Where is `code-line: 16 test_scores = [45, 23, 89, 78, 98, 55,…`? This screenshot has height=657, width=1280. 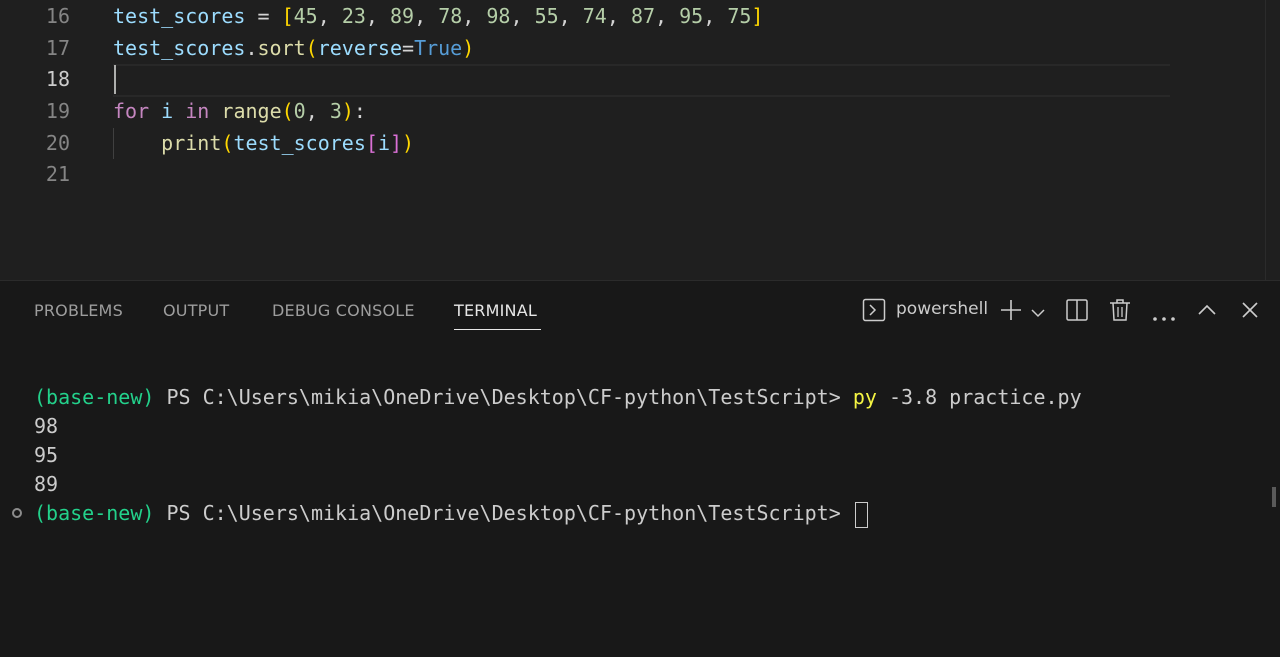 code-line: 16 test_scores = [45, 23, 89, 78, 98, 55,… is located at coordinates (640, 16).